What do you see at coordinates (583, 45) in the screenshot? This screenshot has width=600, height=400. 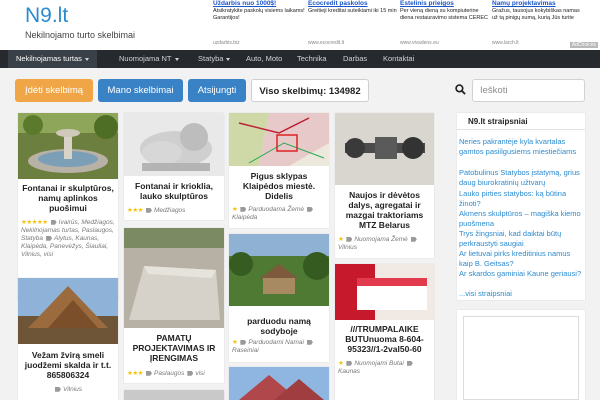 I see `adchoices-badge: AdChoices` at bounding box center [583, 45].